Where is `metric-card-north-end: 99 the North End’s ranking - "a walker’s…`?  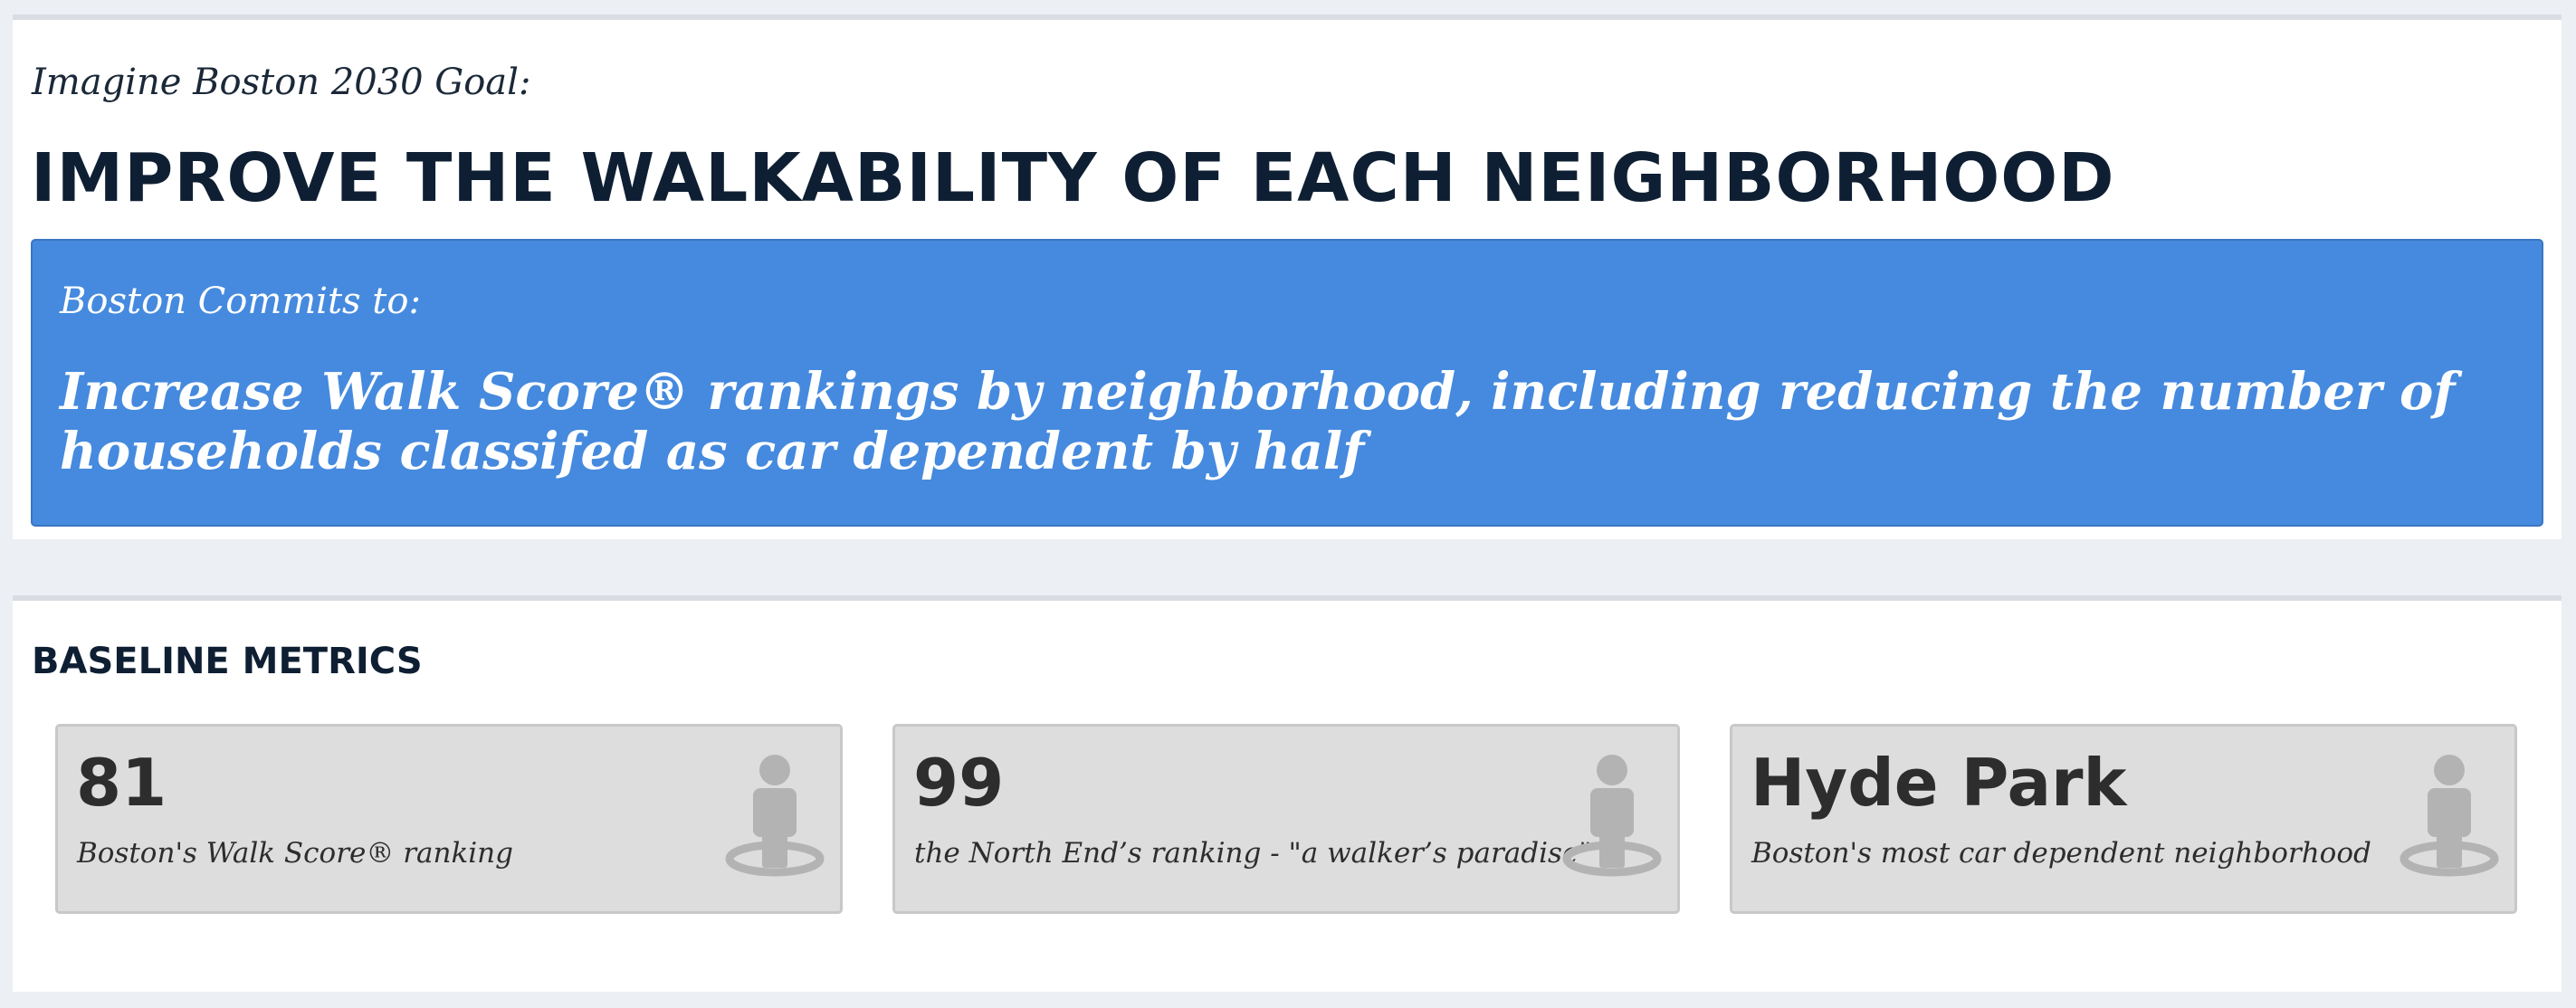
metric-card-north-end: 99 the North End’s ranking - "a walker’s… is located at coordinates (1286, 819).